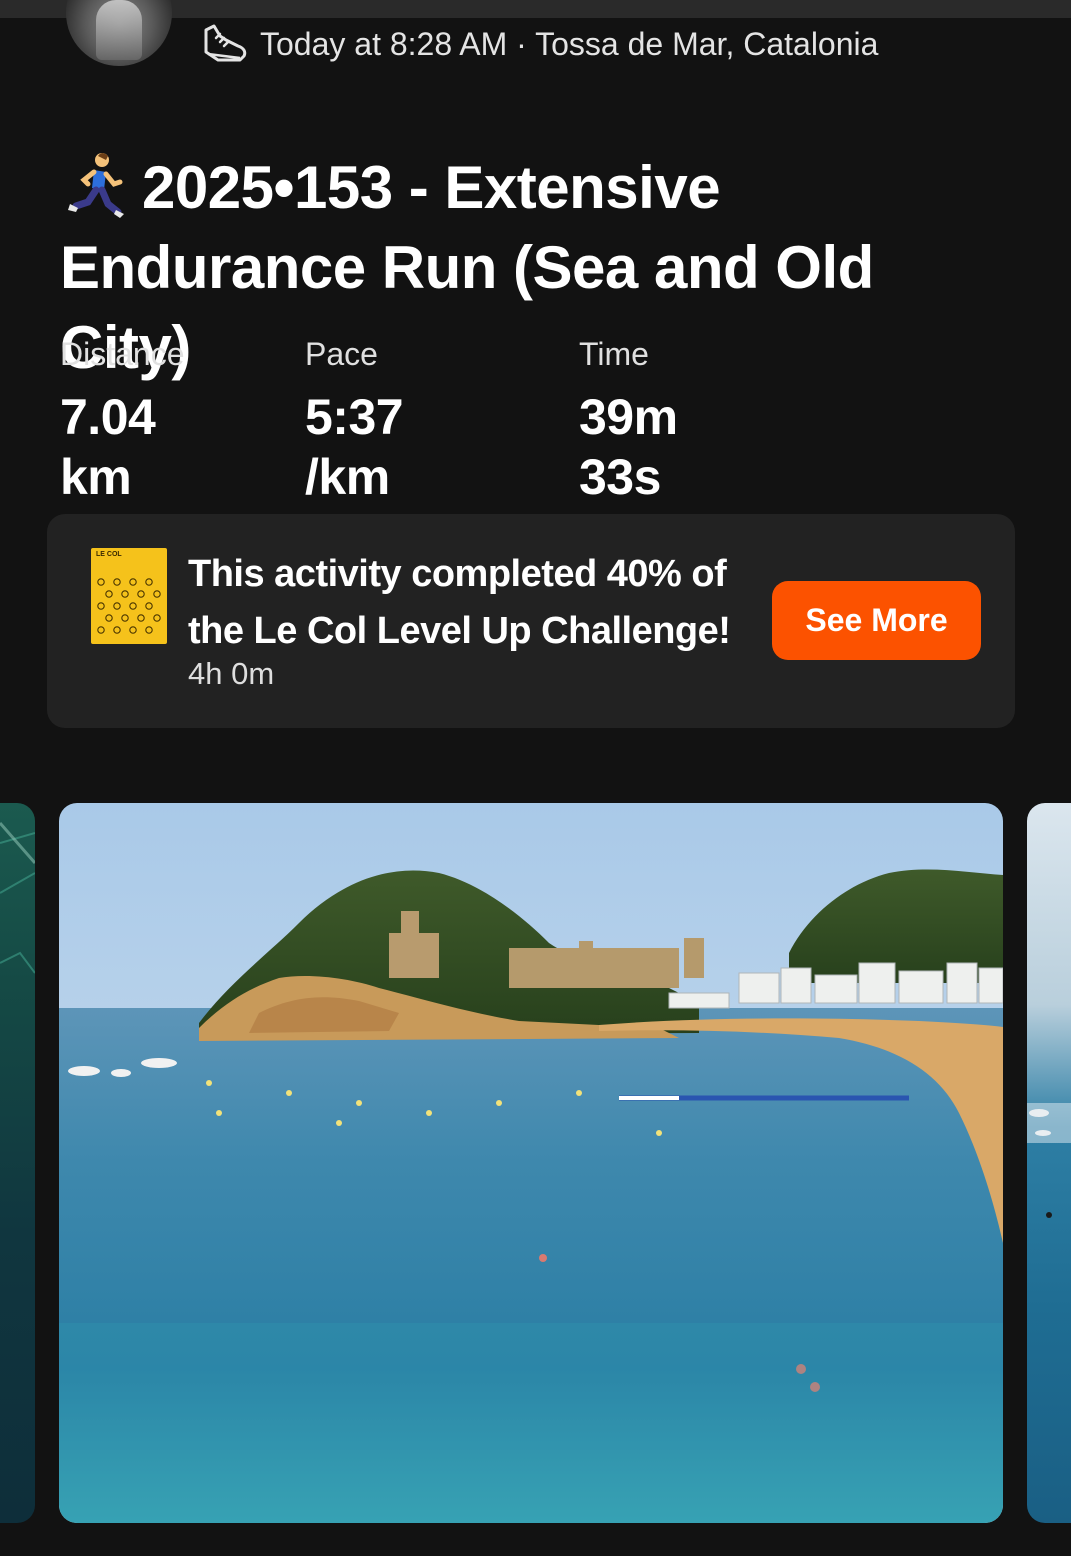 The width and height of the screenshot is (1071, 1556). I want to click on stat-pace: Pace 5:37 /km, so click(354, 421).